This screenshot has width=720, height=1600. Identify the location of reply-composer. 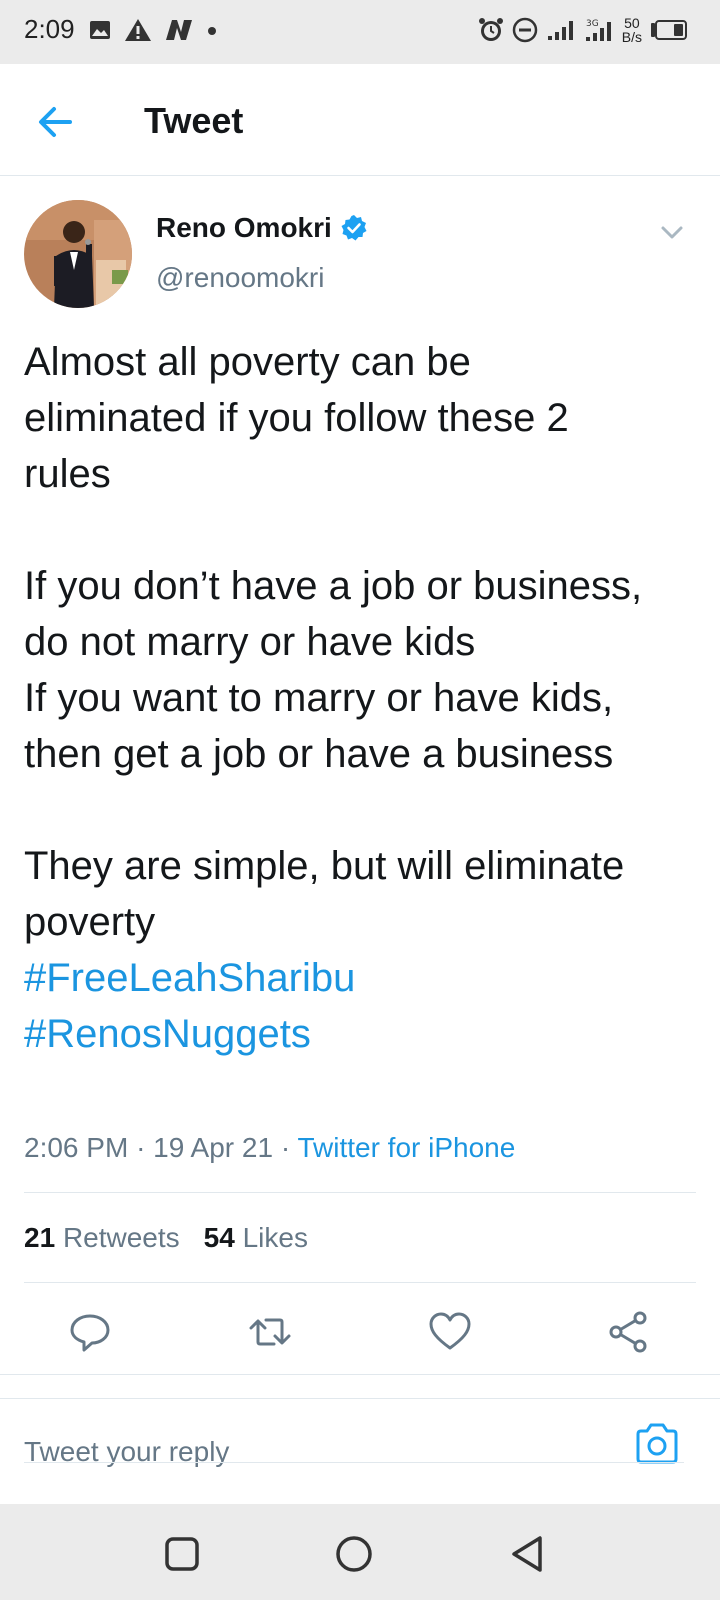
(360, 1454).